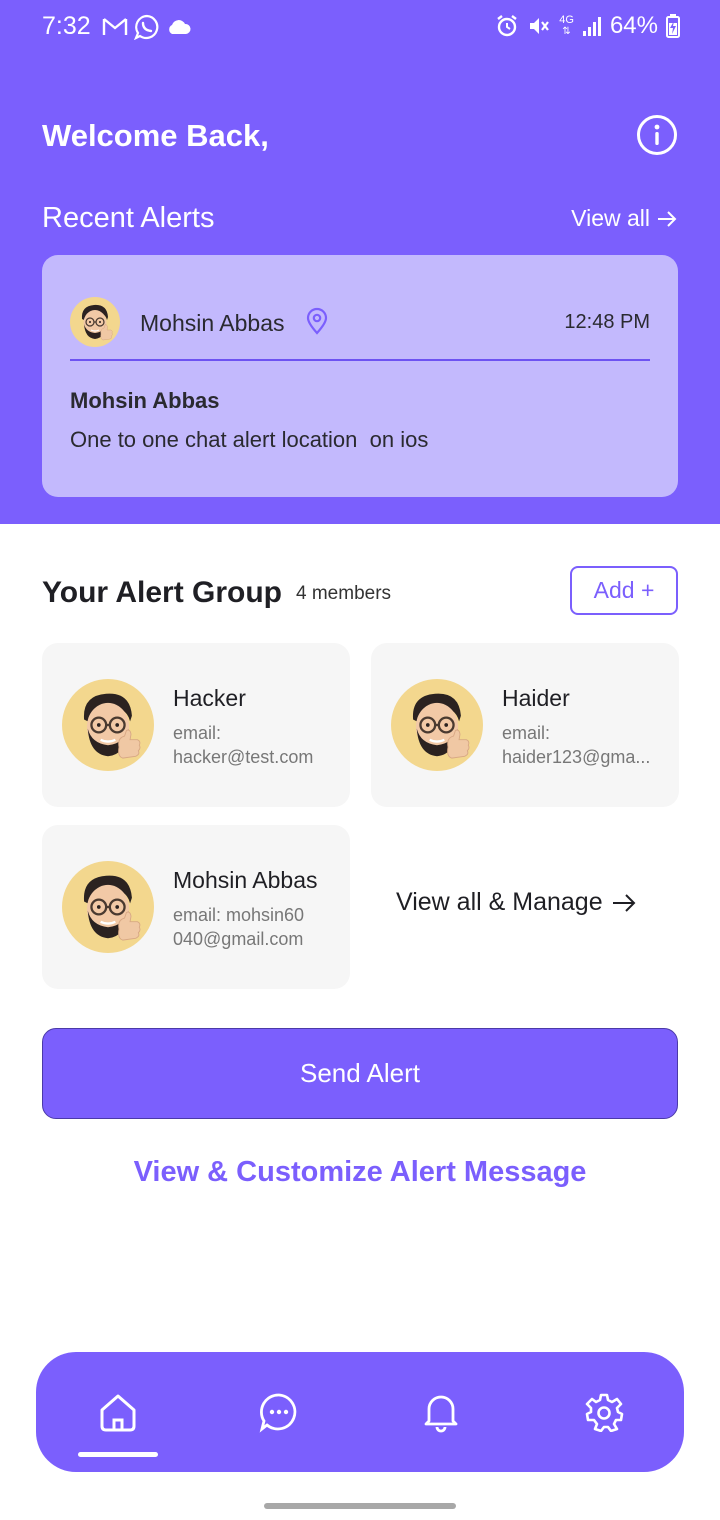 The width and height of the screenshot is (720, 1520). What do you see at coordinates (317, 321) in the screenshot?
I see `location-pin-icon` at bounding box center [317, 321].